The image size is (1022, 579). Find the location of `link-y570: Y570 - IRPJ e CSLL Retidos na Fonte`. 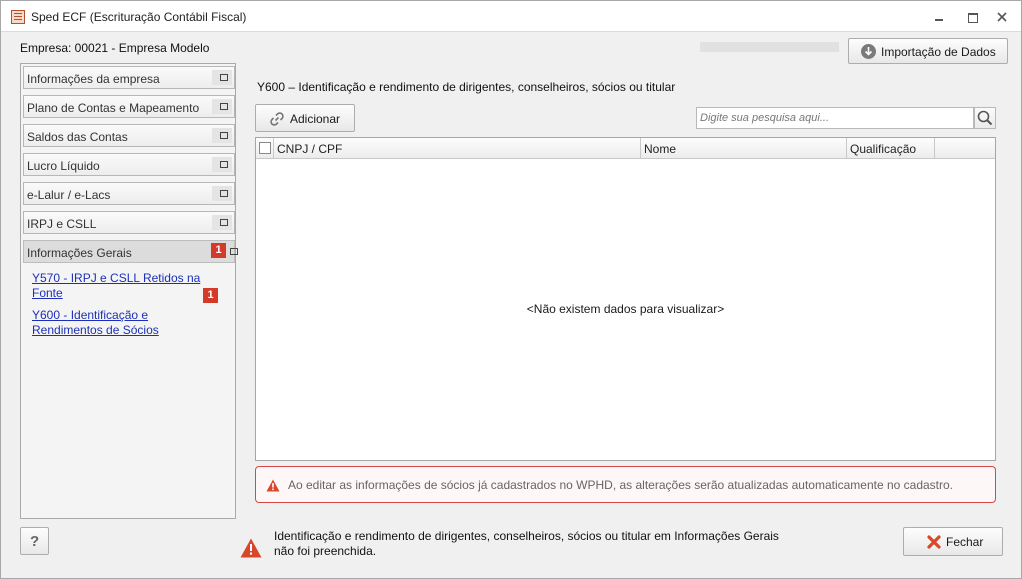

link-y570: Y570 - IRPJ e CSLL Retidos na Fonte is located at coordinates (117, 286).